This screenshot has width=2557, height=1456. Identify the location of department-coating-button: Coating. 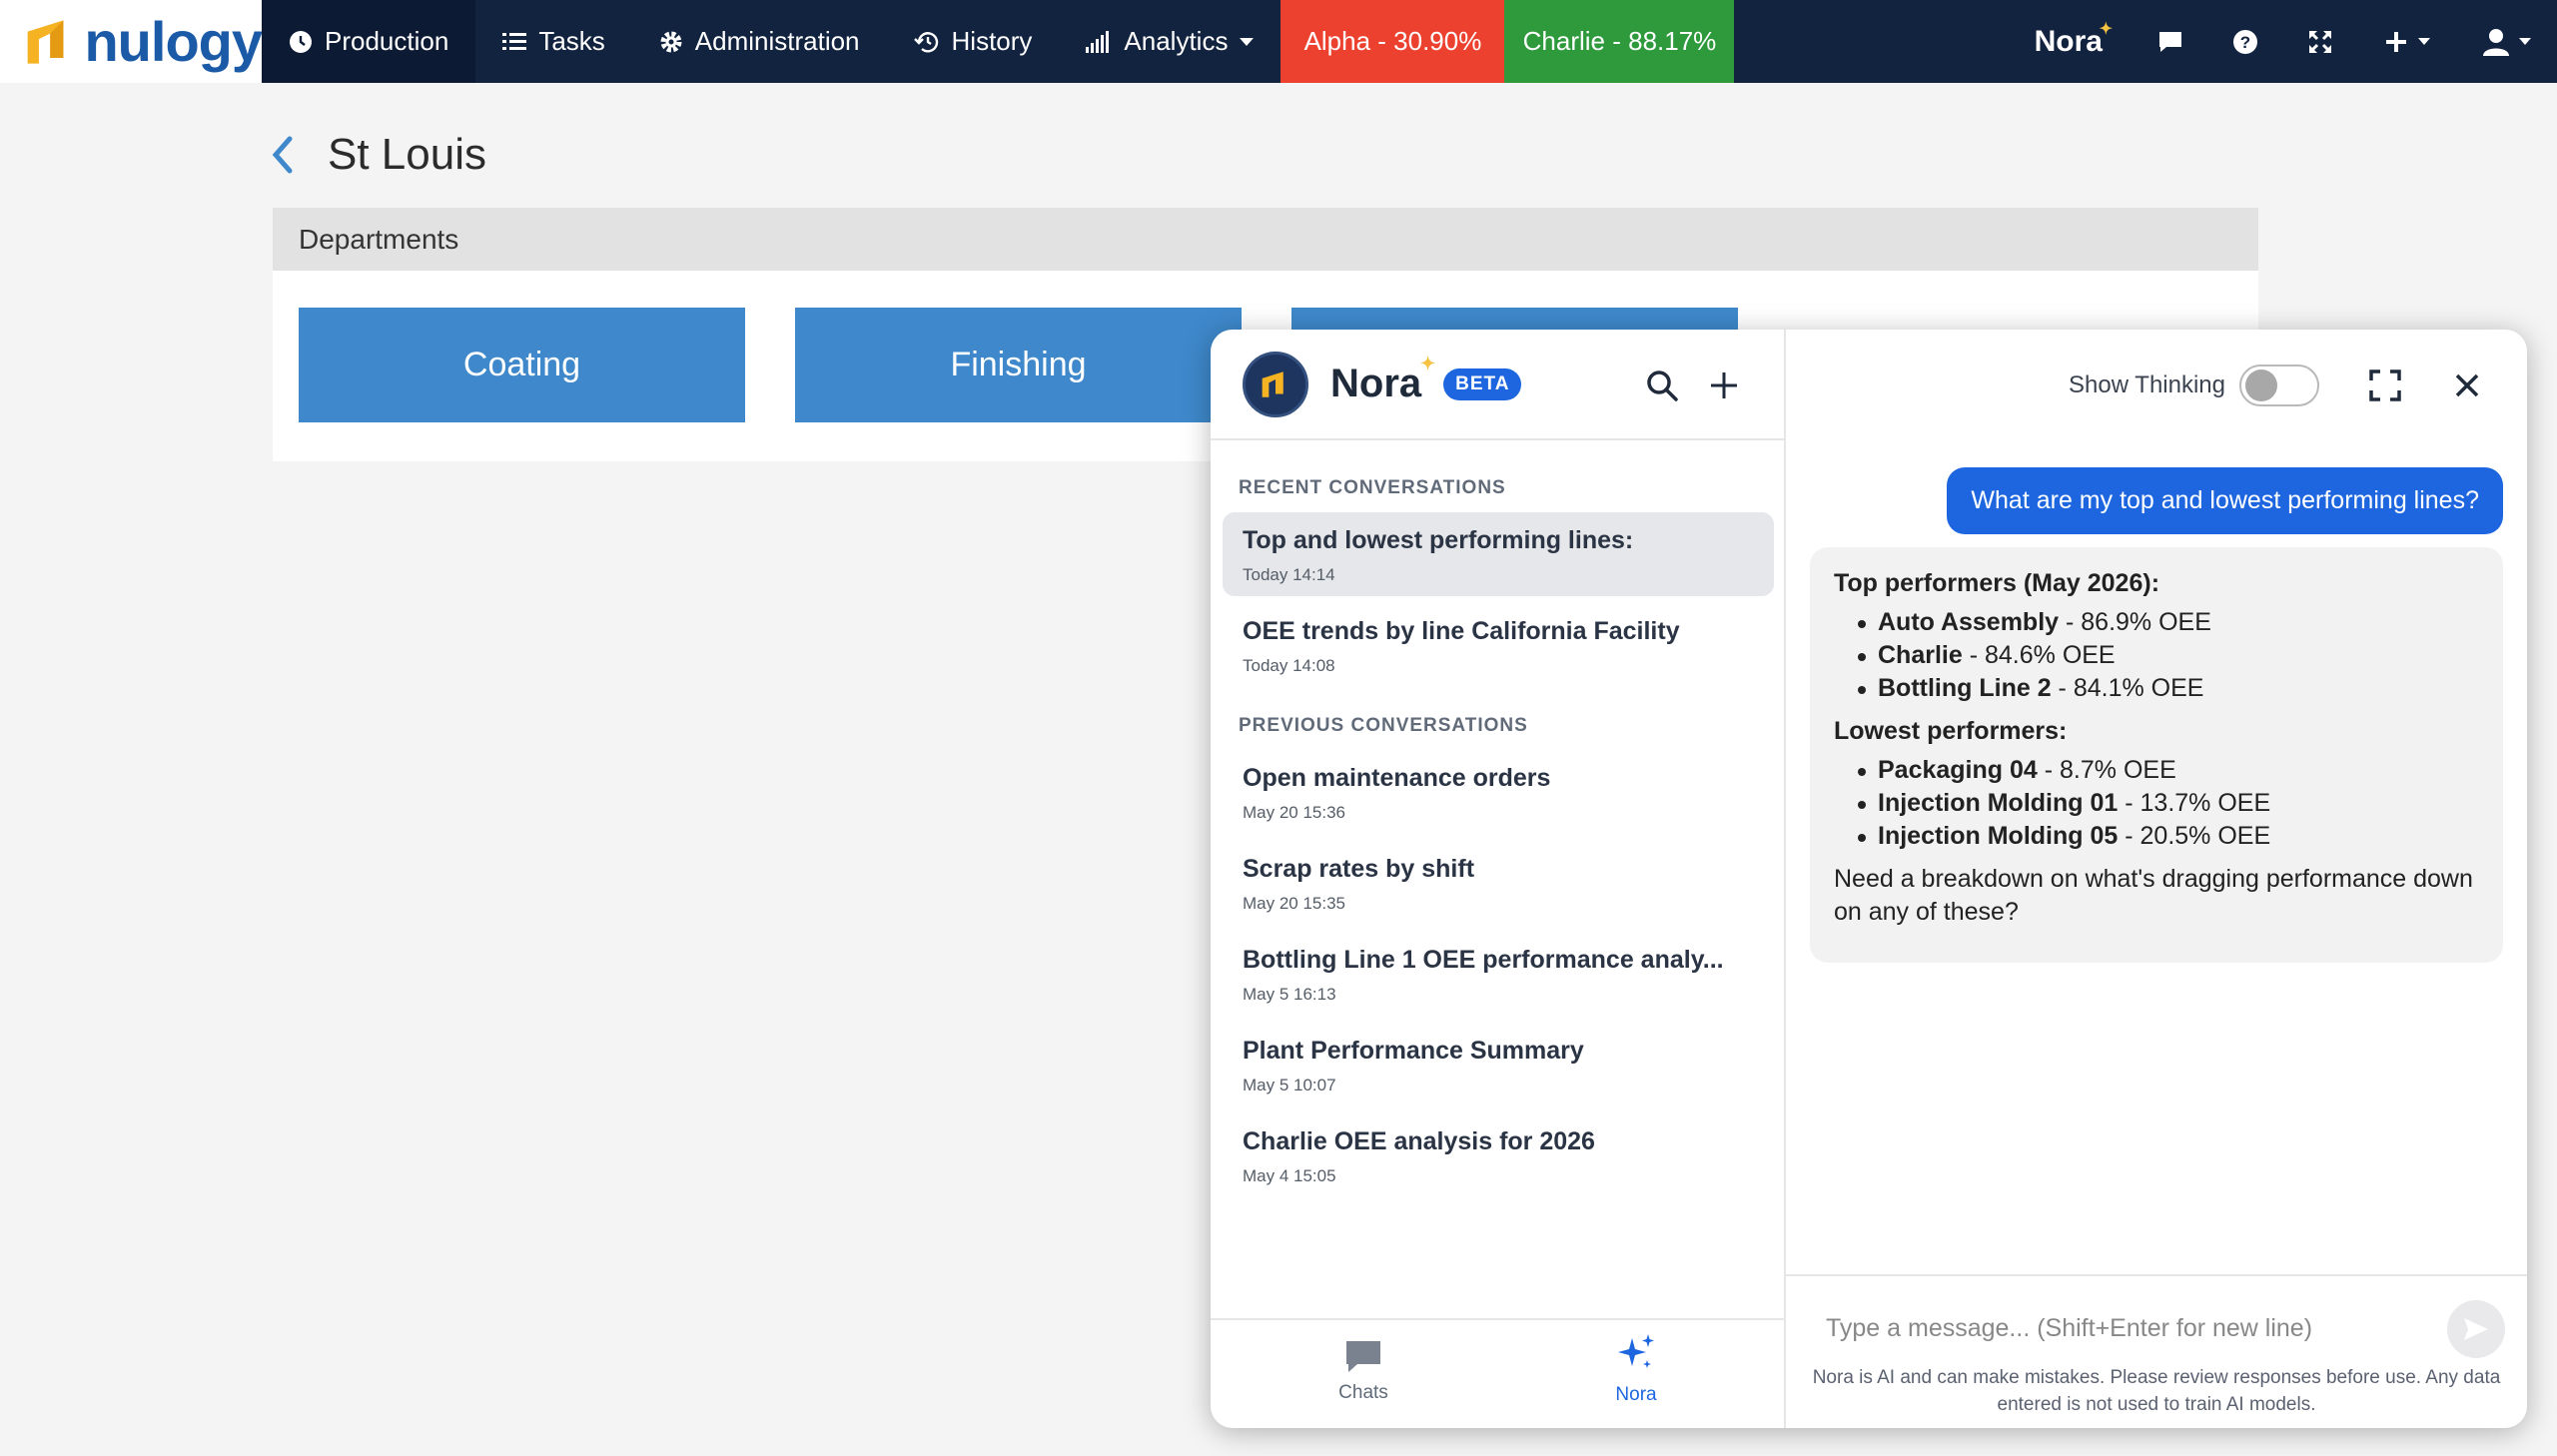
(522, 365).